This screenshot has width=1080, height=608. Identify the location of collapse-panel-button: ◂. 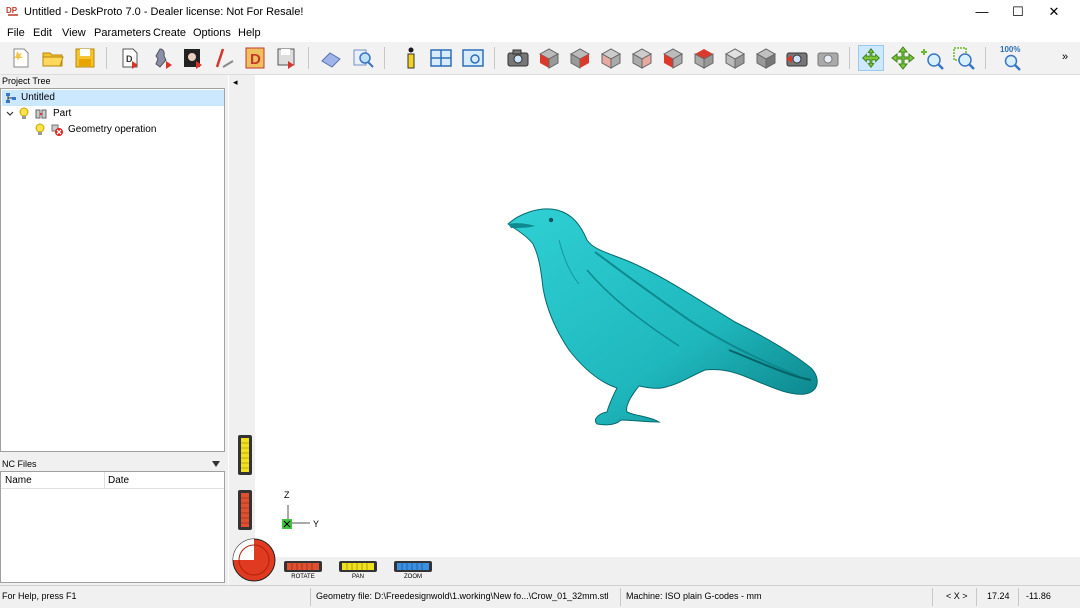
(235, 82).